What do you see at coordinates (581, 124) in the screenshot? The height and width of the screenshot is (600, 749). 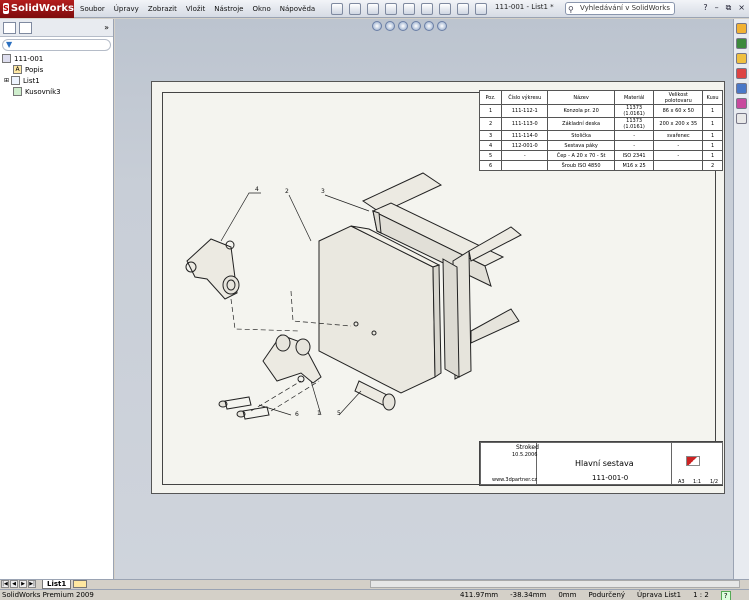 I see `table-cell: Základní deska` at bounding box center [581, 124].